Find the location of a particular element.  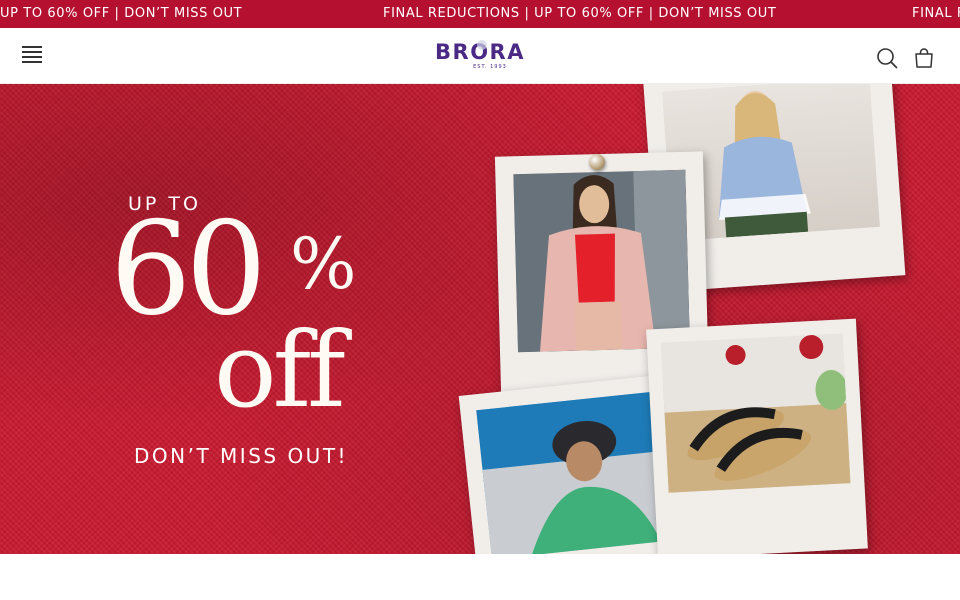

announcement-text: FINAL F is located at coordinates (936, 13).